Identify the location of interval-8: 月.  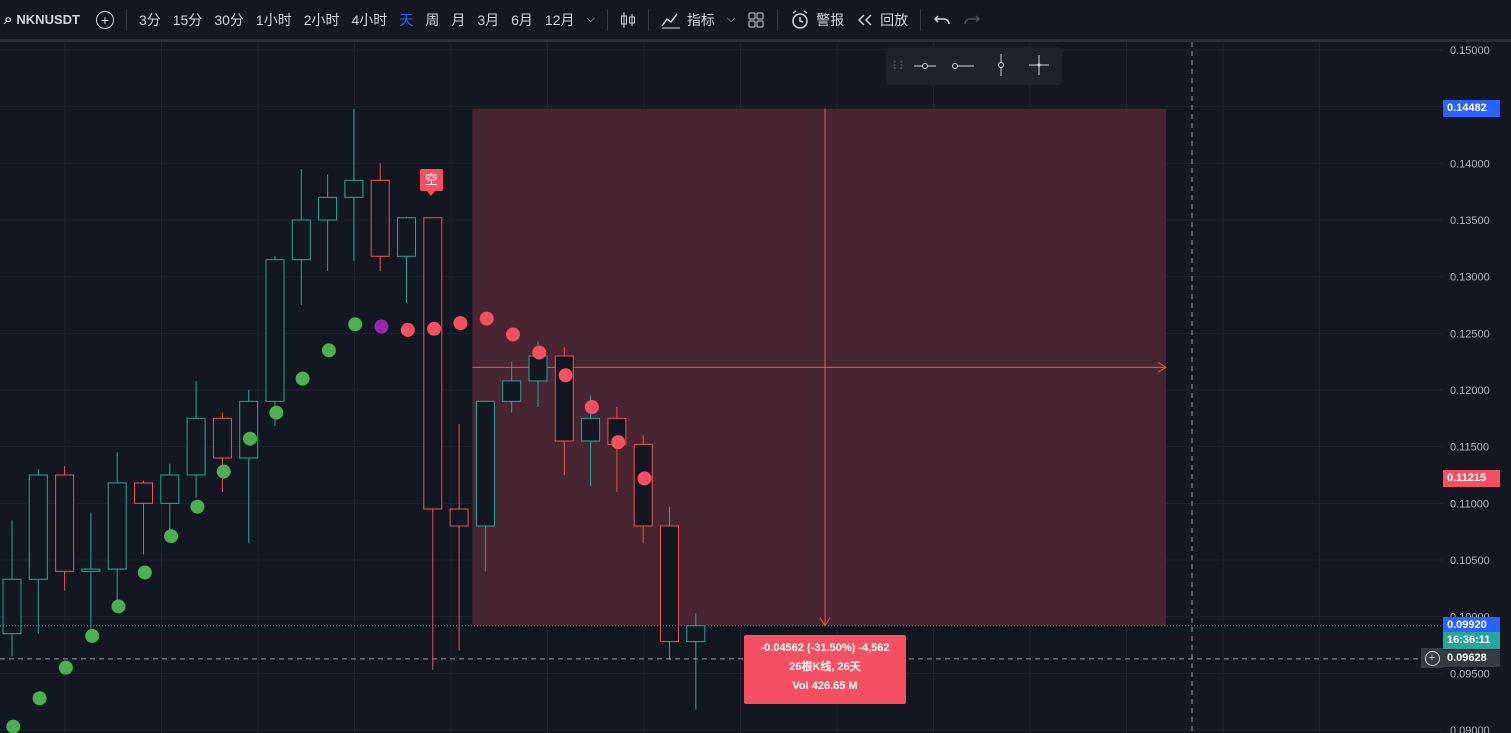
(458, 19).